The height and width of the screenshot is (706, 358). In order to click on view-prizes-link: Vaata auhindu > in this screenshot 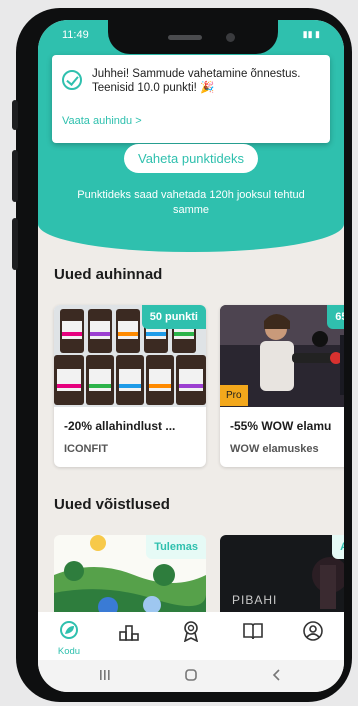, I will do `click(102, 121)`.